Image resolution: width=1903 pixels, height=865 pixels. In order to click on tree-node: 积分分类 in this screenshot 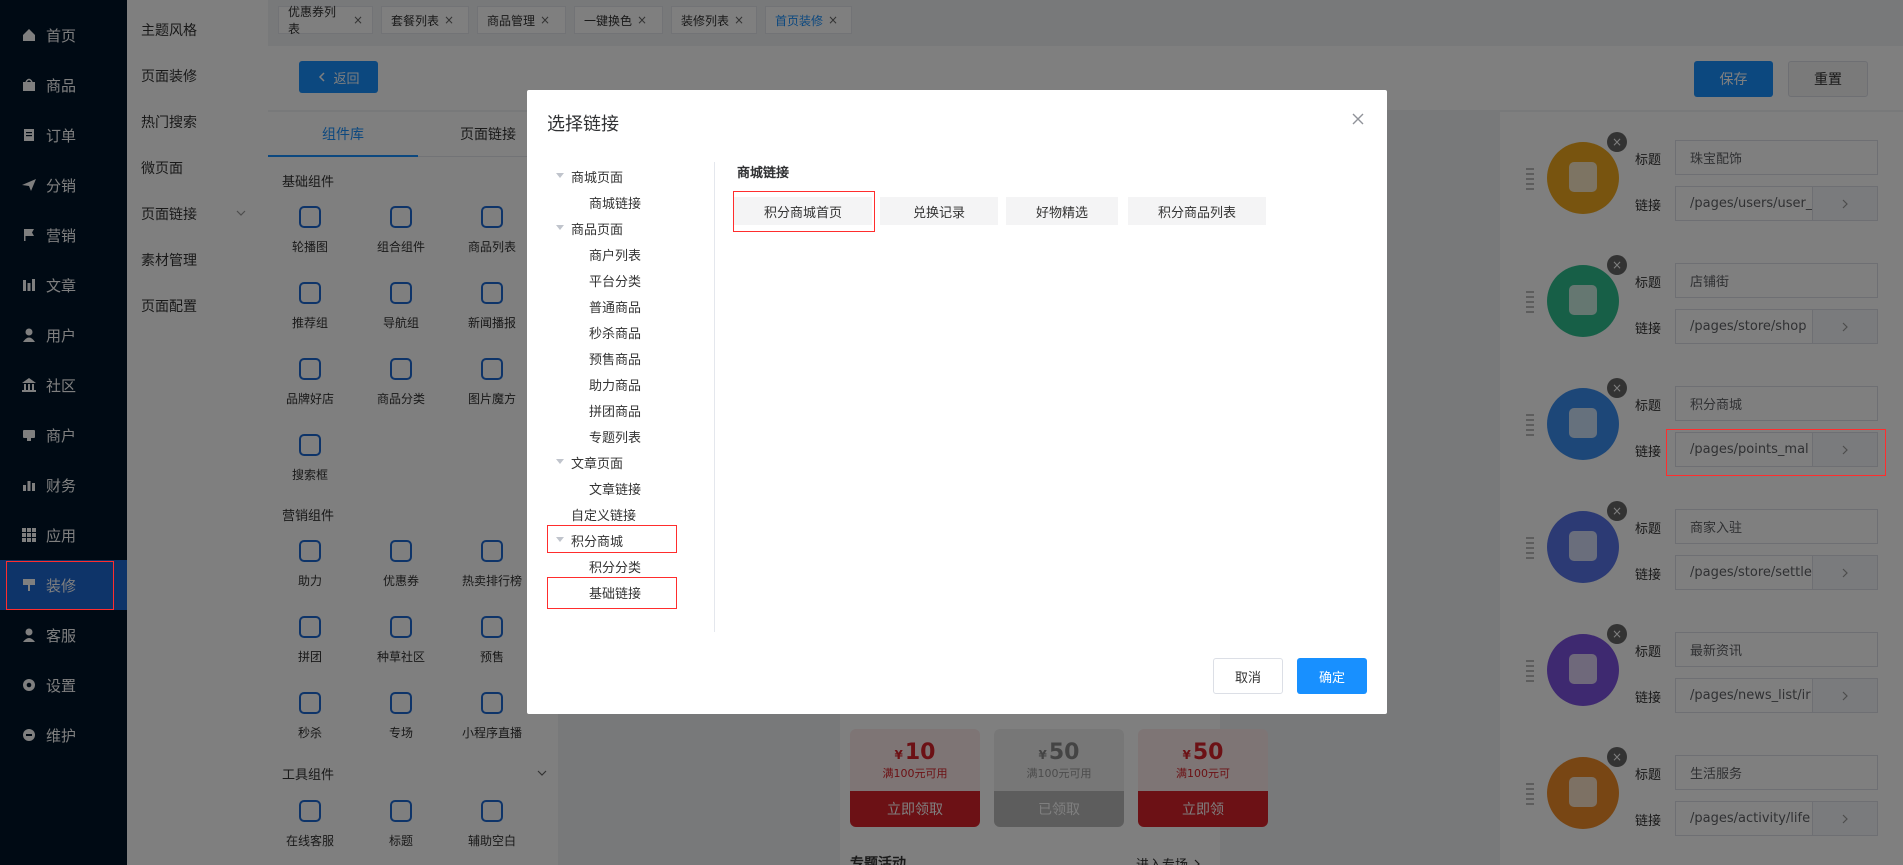, I will do `click(615, 566)`.